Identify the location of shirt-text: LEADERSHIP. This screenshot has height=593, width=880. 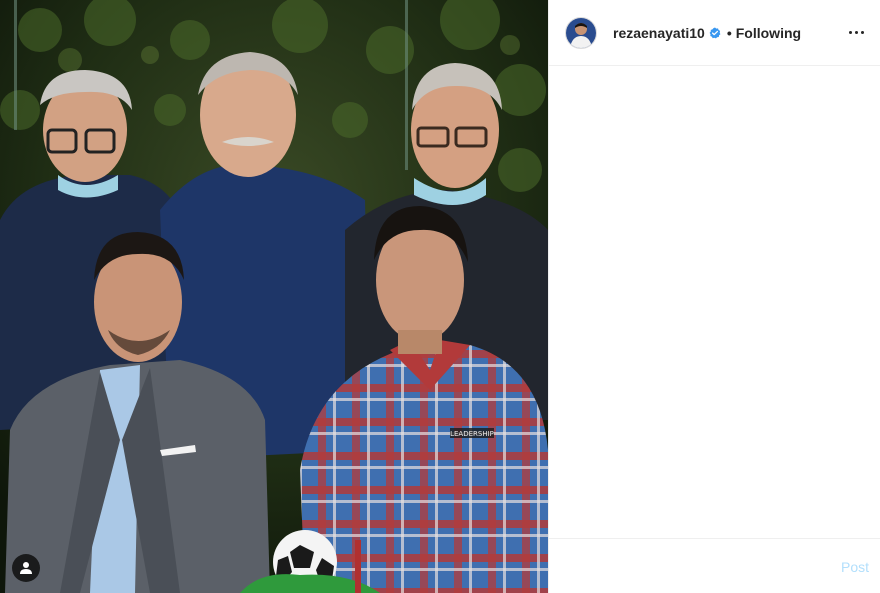
(472, 434).